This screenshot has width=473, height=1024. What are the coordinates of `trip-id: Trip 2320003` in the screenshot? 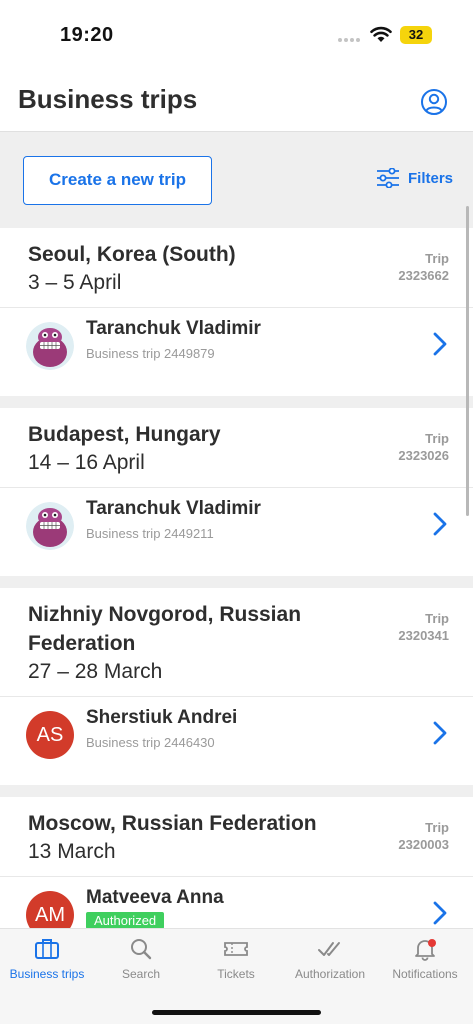 It's located at (423, 836).